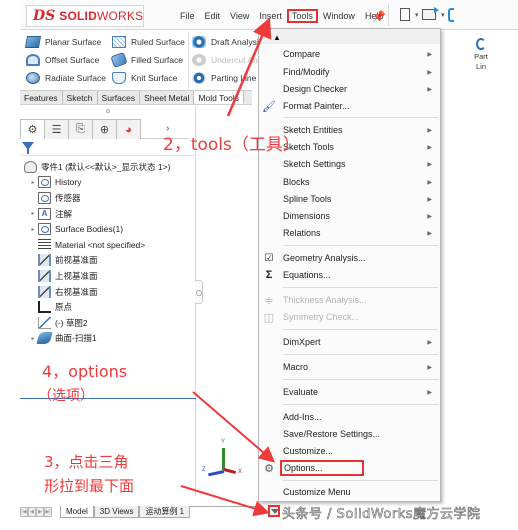 This screenshot has width=518, height=530. What do you see at coordinates (219, 97) in the screenshot?
I see `tab-mold-tools: Mold Tools` at bounding box center [219, 97].